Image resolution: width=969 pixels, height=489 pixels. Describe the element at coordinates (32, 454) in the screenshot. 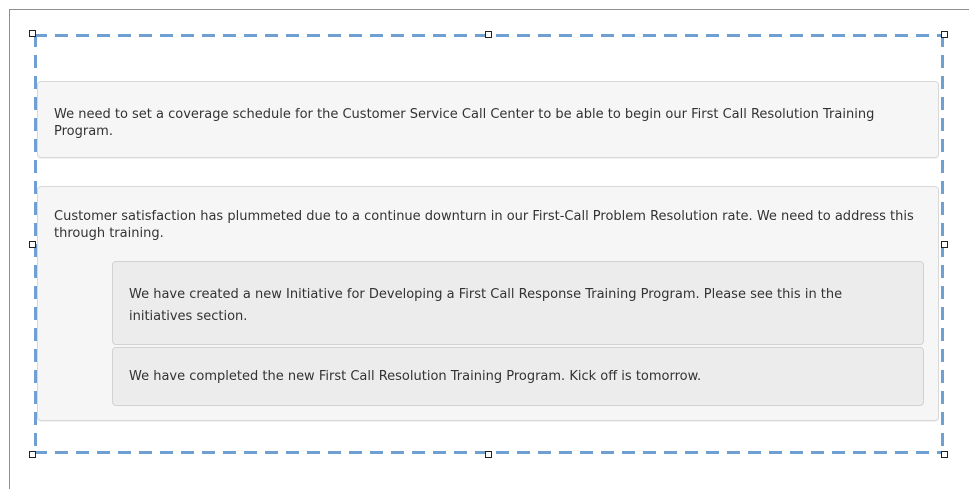

I see `resize-handle-bottom-left` at that location.